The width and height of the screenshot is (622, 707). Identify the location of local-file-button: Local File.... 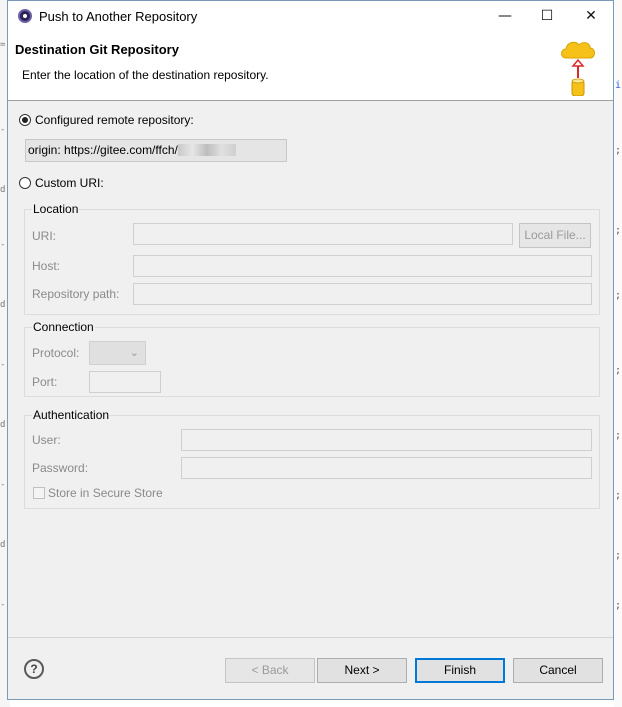
(555, 235).